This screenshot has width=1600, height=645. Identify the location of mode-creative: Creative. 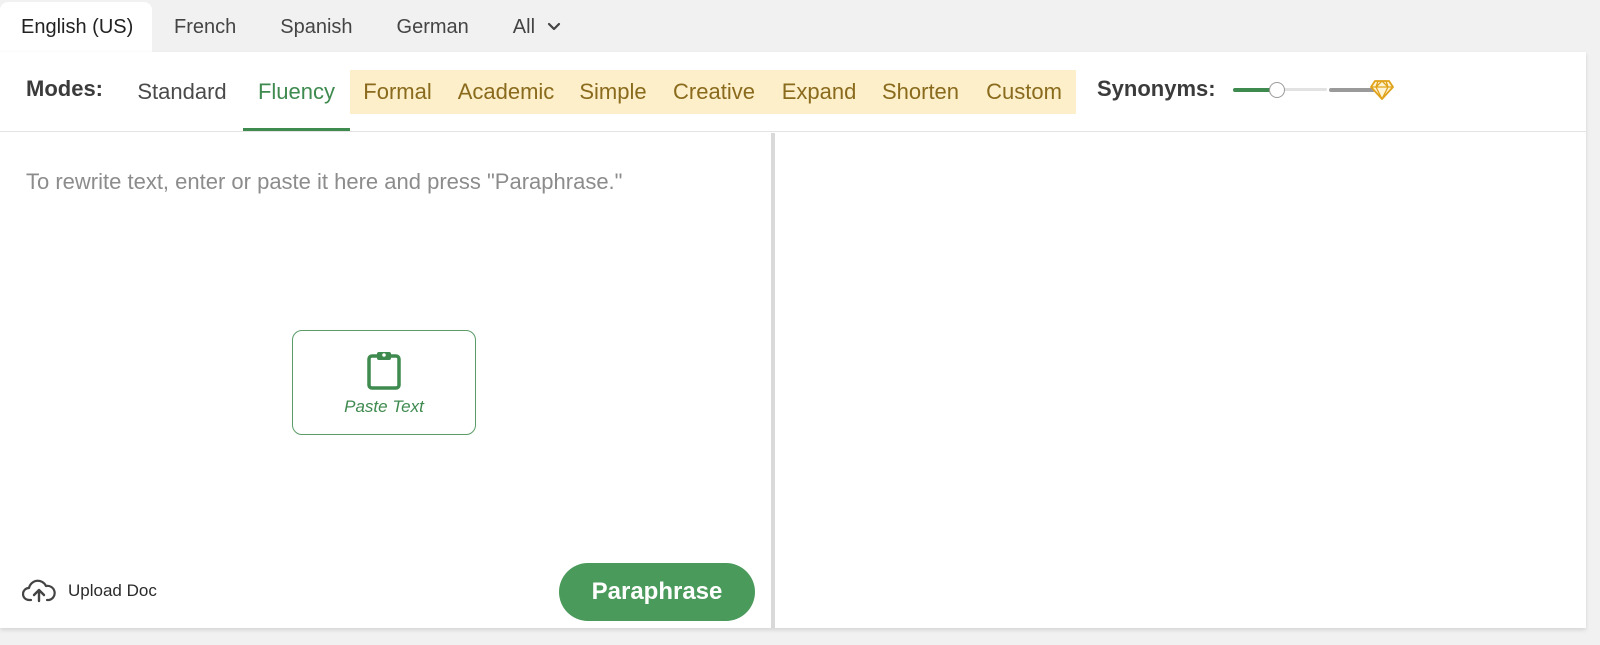
(714, 92).